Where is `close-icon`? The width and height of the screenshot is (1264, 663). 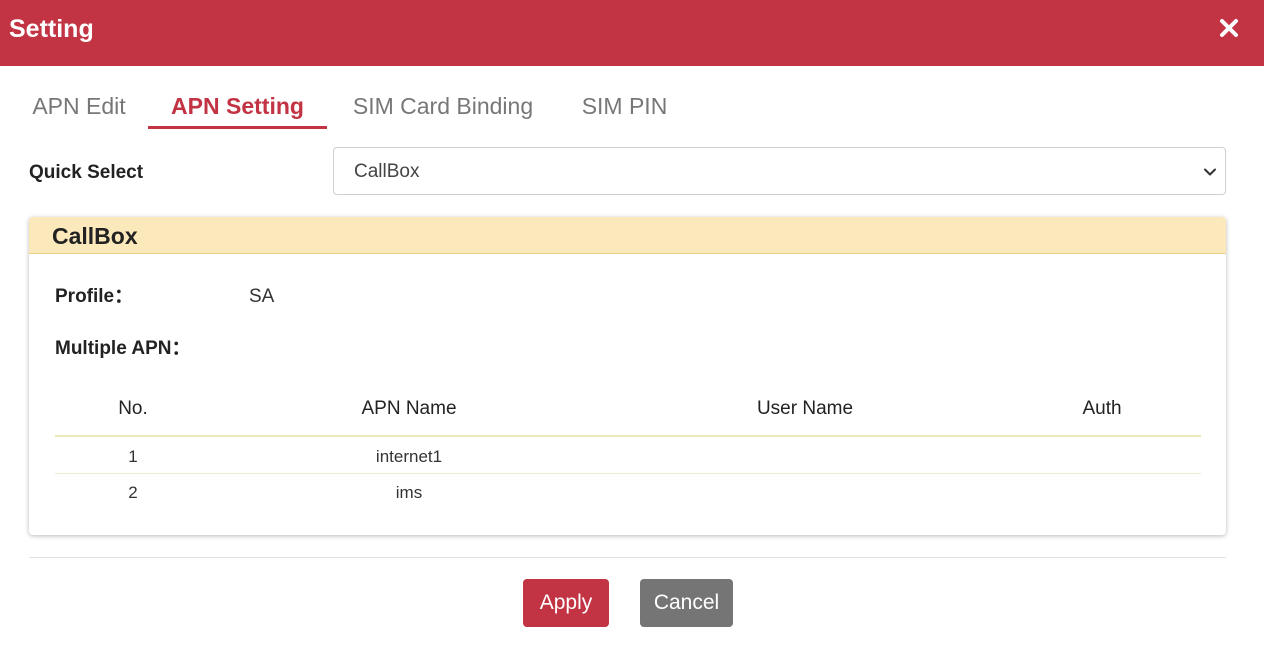 close-icon is located at coordinates (1229, 28).